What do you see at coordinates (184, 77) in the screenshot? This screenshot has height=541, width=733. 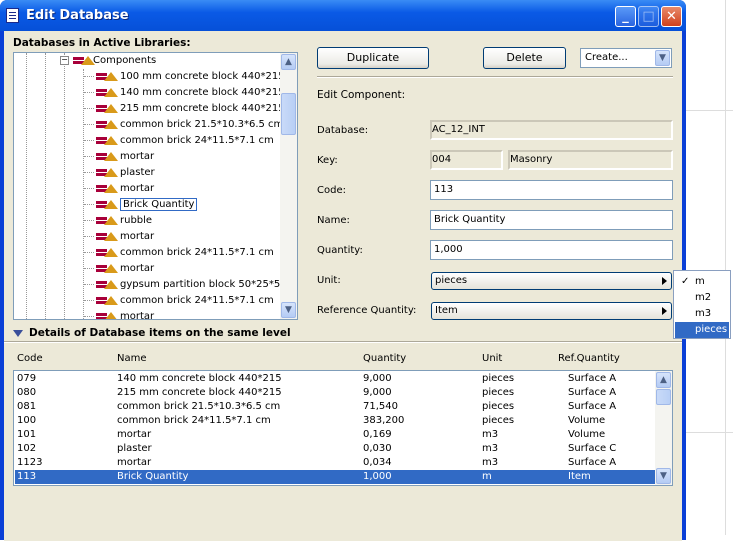 I see `tree-item: 100 mm concrete block 440*215` at bounding box center [184, 77].